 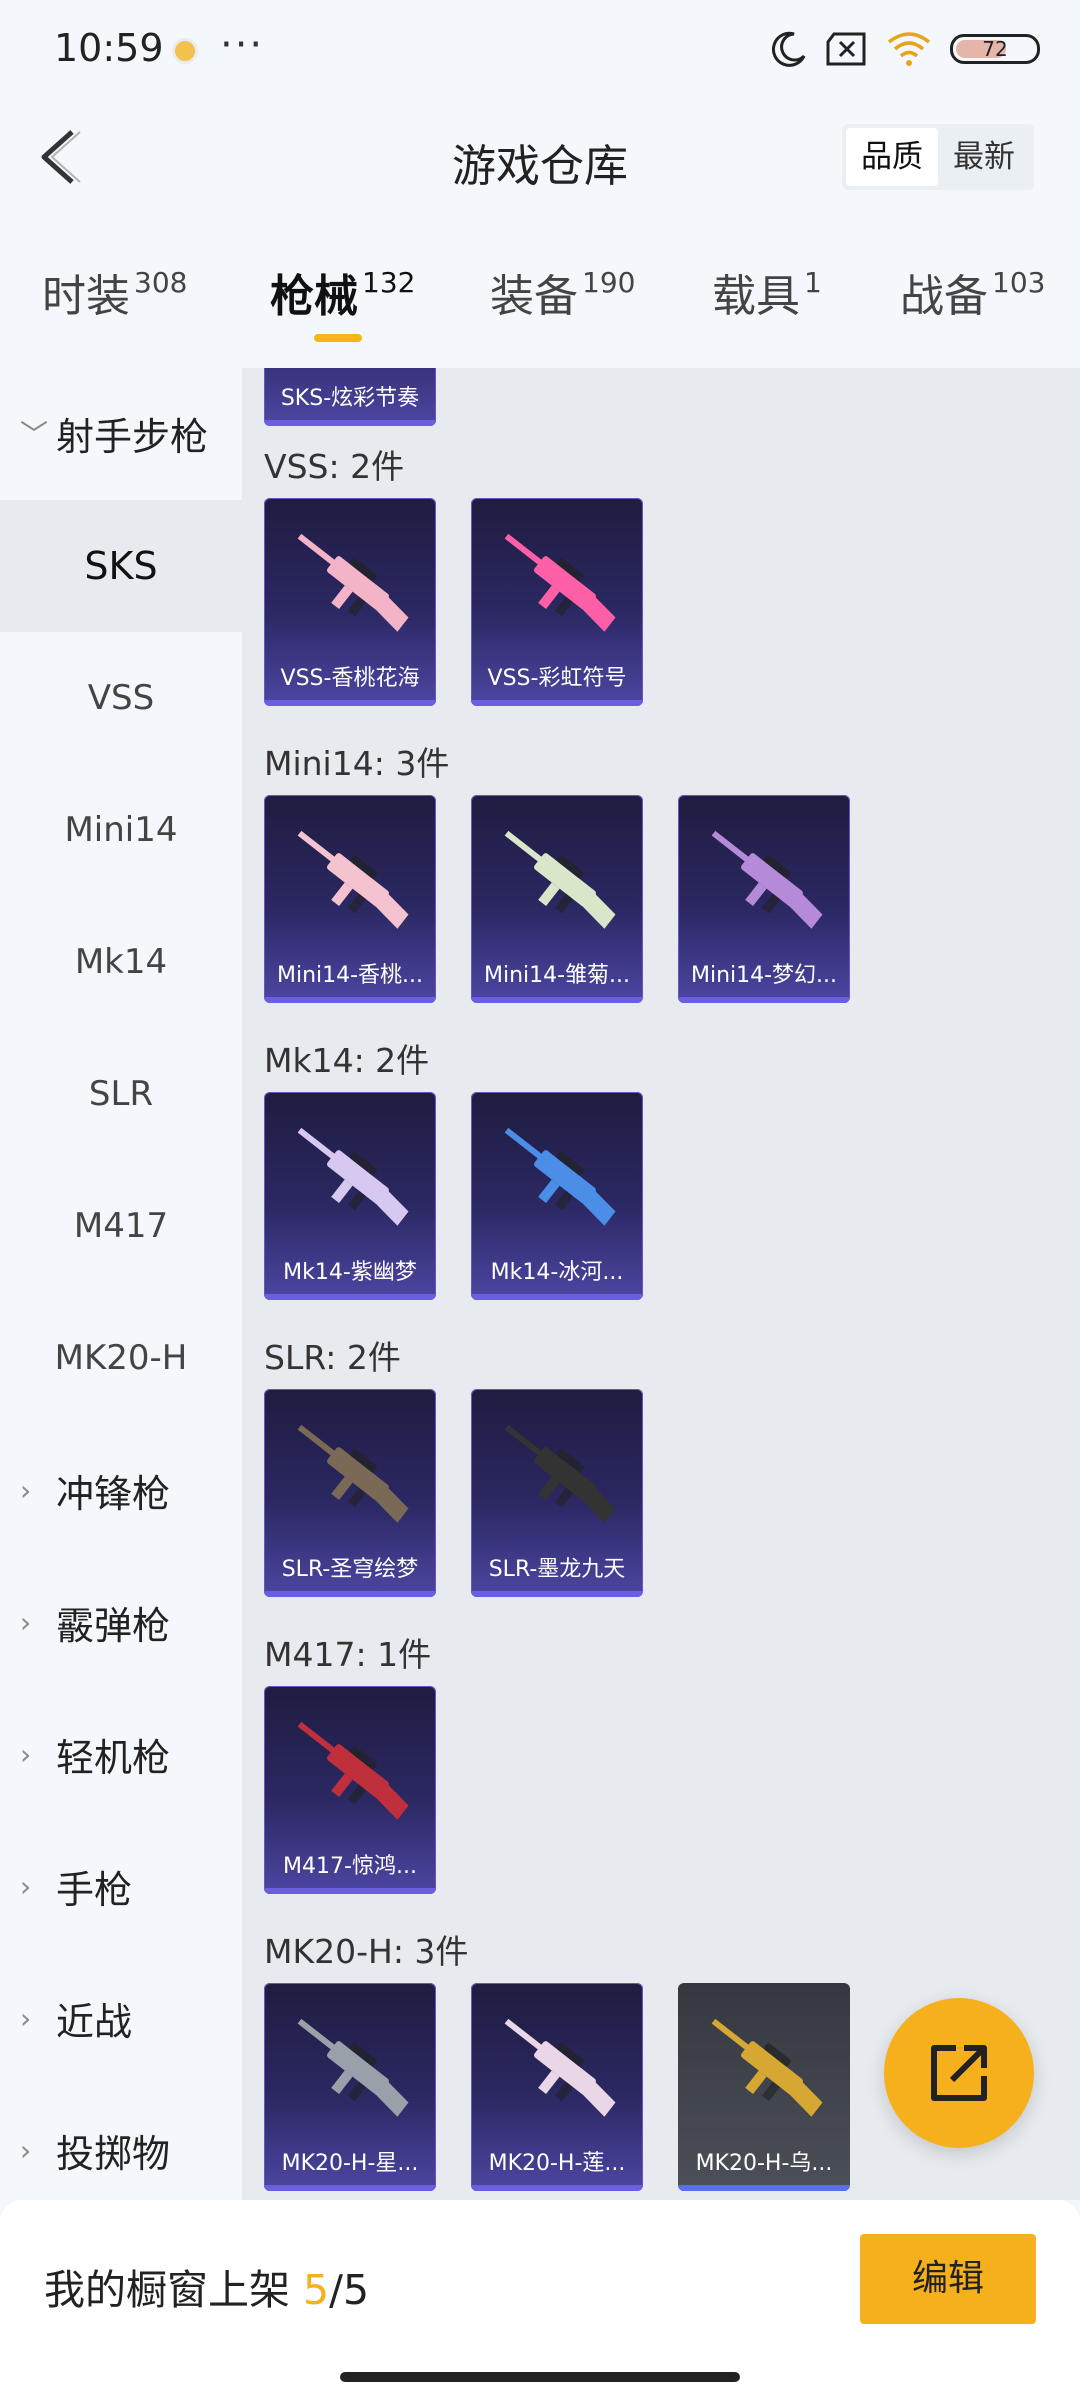 I want to click on status-time: 10:59, so click(x=109, y=48).